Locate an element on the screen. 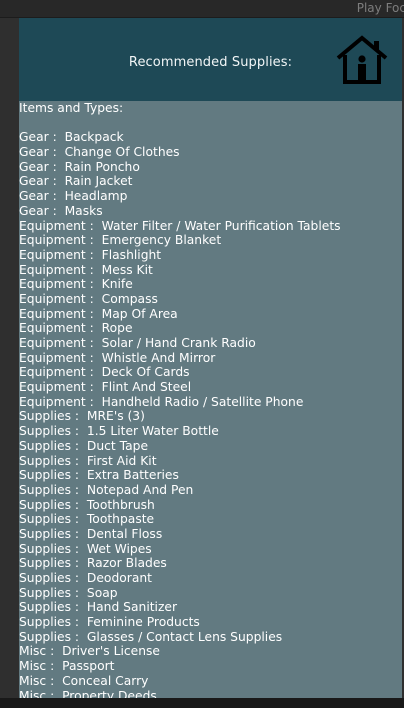 This screenshot has height=708, width=404. item-name: Whistle And Mirror is located at coordinates (158, 357).